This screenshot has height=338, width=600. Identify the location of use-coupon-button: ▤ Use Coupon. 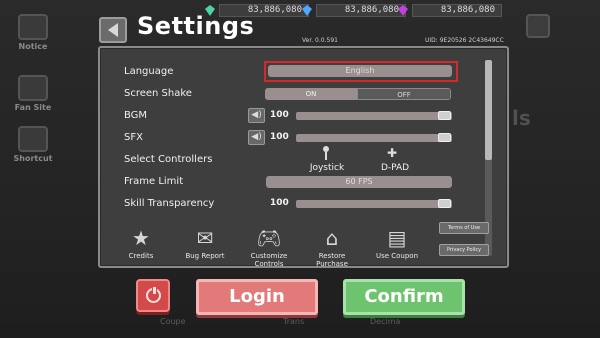
(397, 242).